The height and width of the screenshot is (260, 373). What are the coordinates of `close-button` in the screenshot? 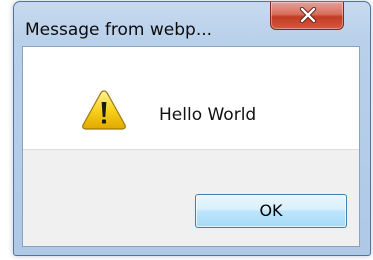 It's located at (307, 16).